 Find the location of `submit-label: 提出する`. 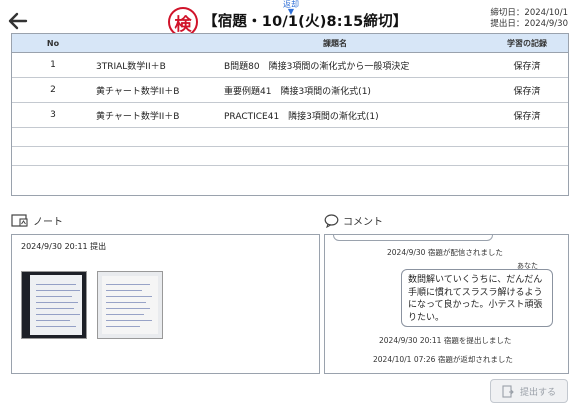

submit-label: 提出する is located at coordinates (537, 392).